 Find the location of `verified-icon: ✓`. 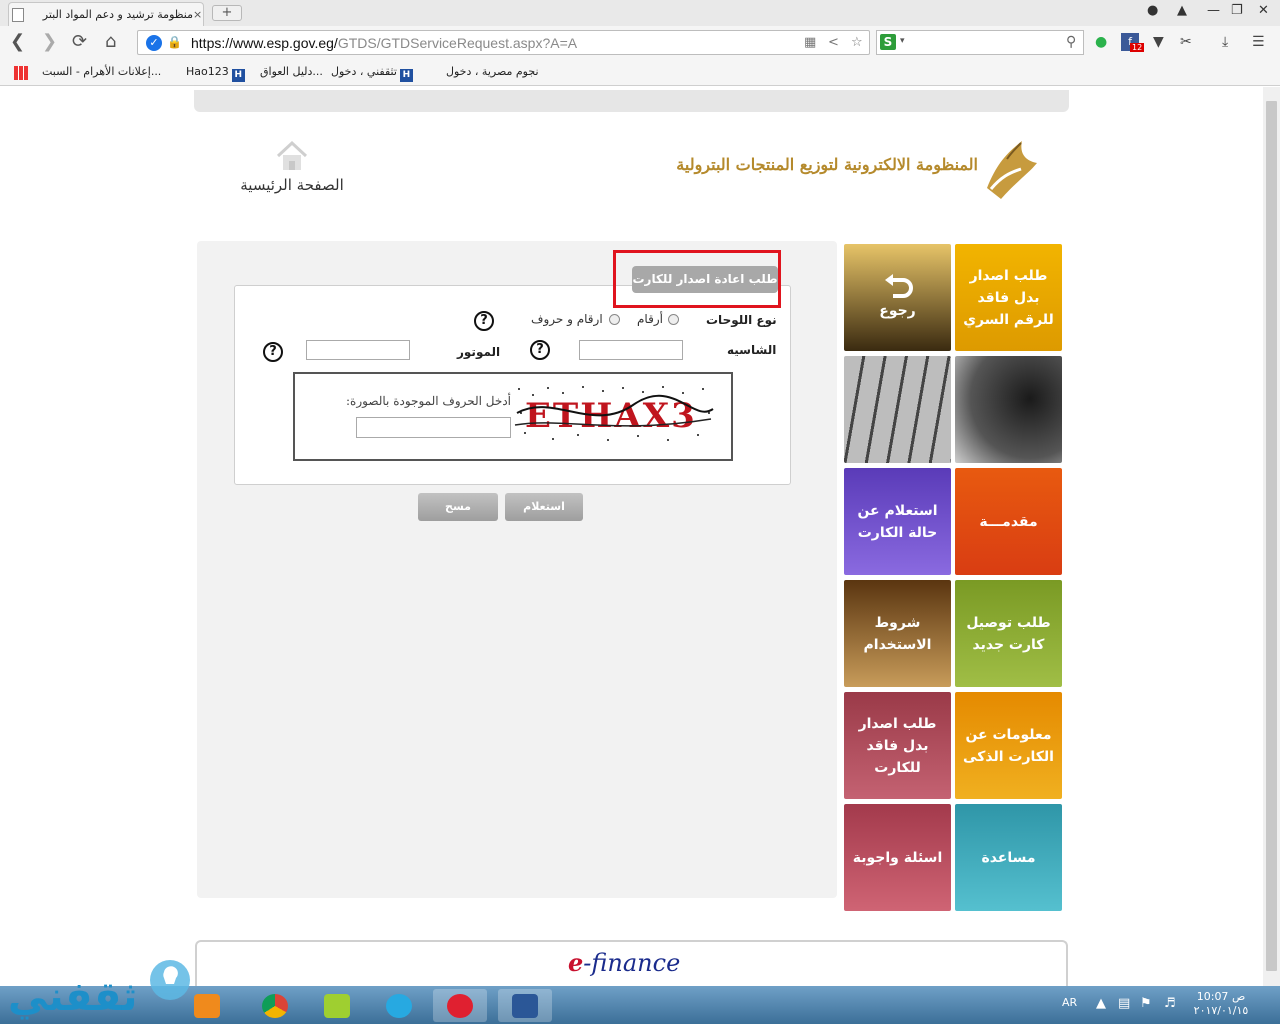

verified-icon: ✓ is located at coordinates (154, 43).